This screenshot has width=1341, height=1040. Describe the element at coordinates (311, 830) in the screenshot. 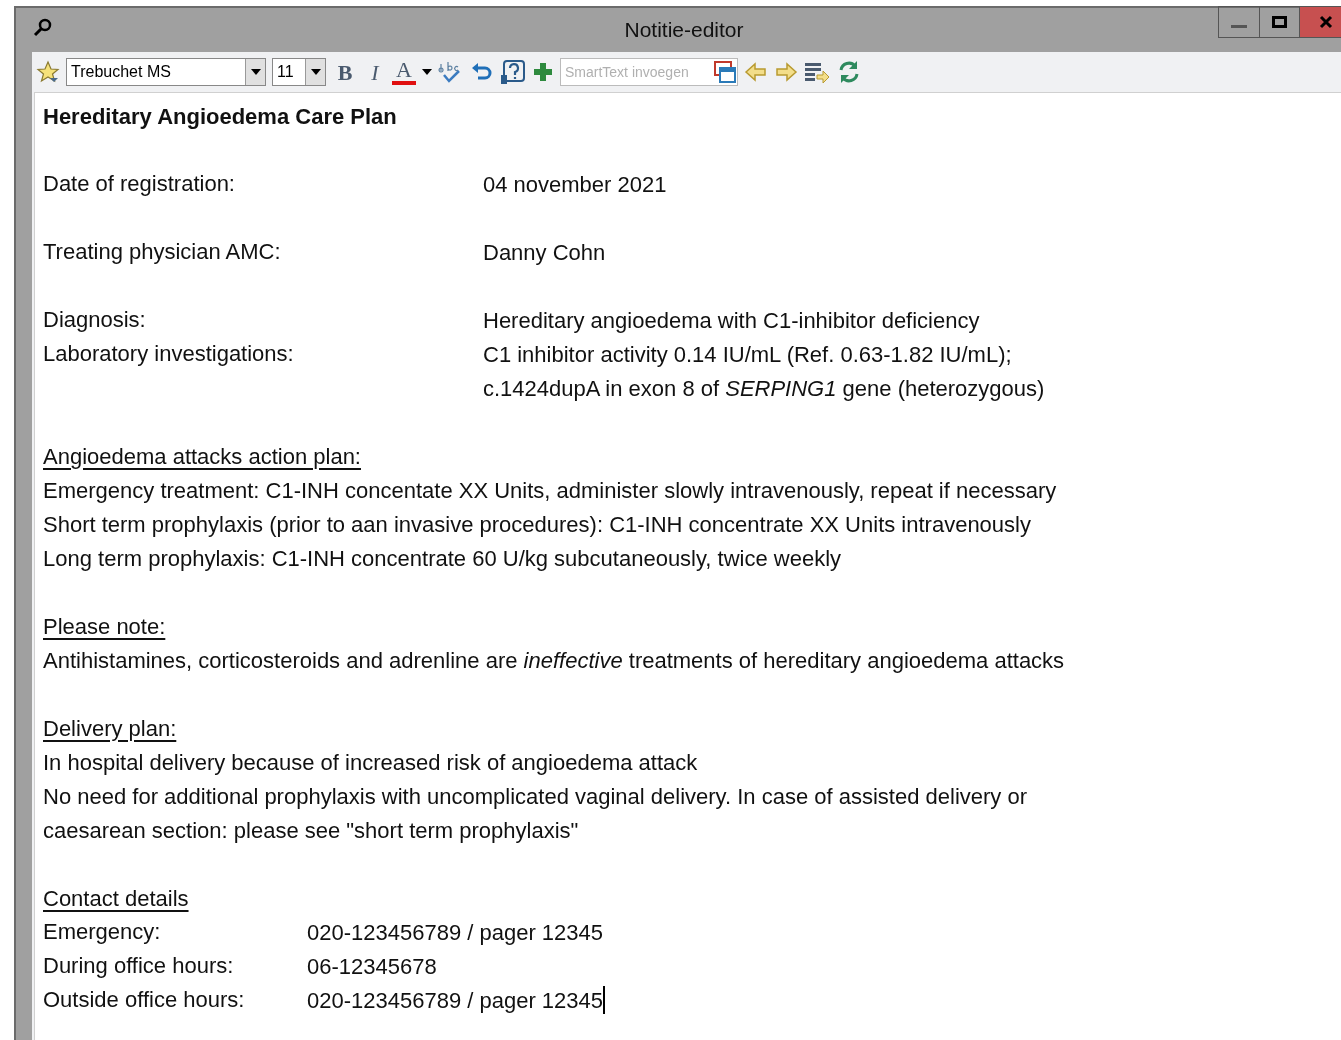

I see `text-line: caesarean section: please see "short term prophylaxis"` at that location.